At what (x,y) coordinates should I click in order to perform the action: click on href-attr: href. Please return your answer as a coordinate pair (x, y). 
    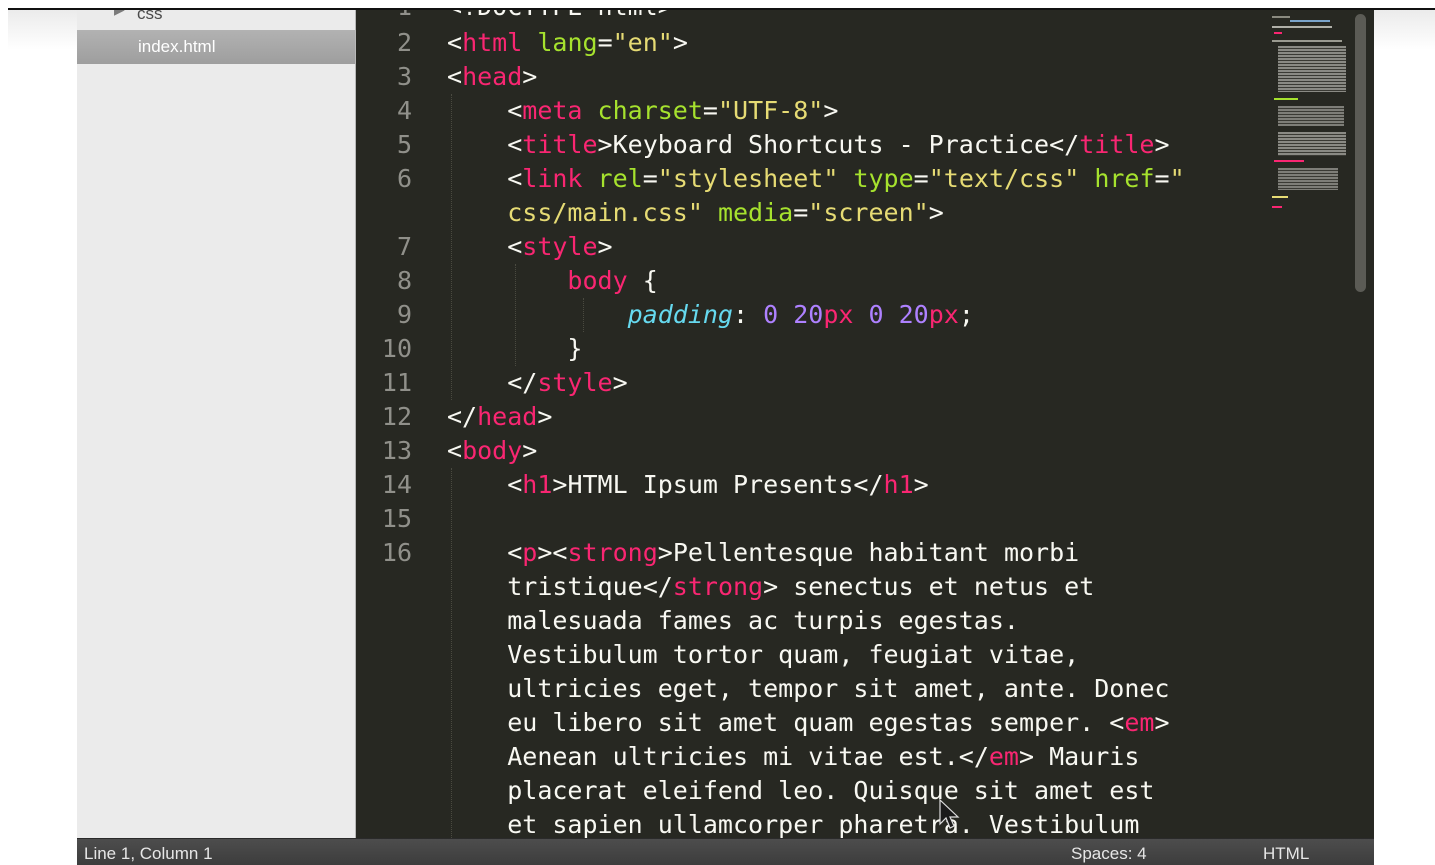
    Looking at the image, I should click on (1124, 178).